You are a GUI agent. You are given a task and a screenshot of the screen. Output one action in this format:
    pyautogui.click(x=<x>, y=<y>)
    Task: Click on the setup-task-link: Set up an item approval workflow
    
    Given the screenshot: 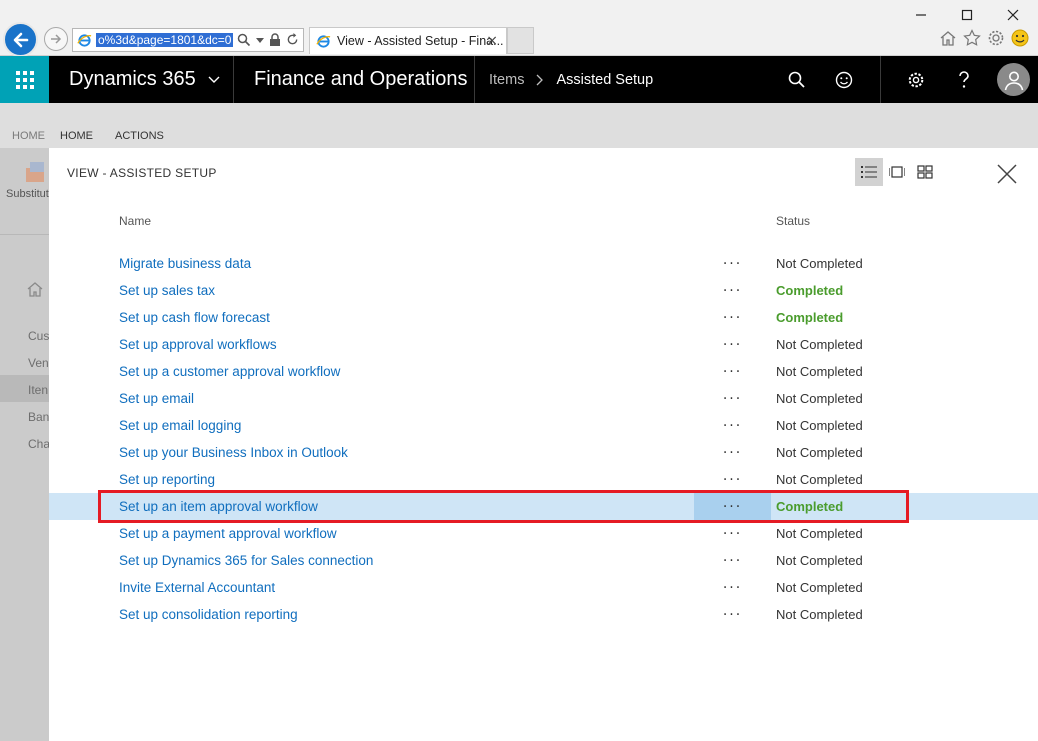 What is the action you would take?
    pyautogui.click(x=218, y=506)
    